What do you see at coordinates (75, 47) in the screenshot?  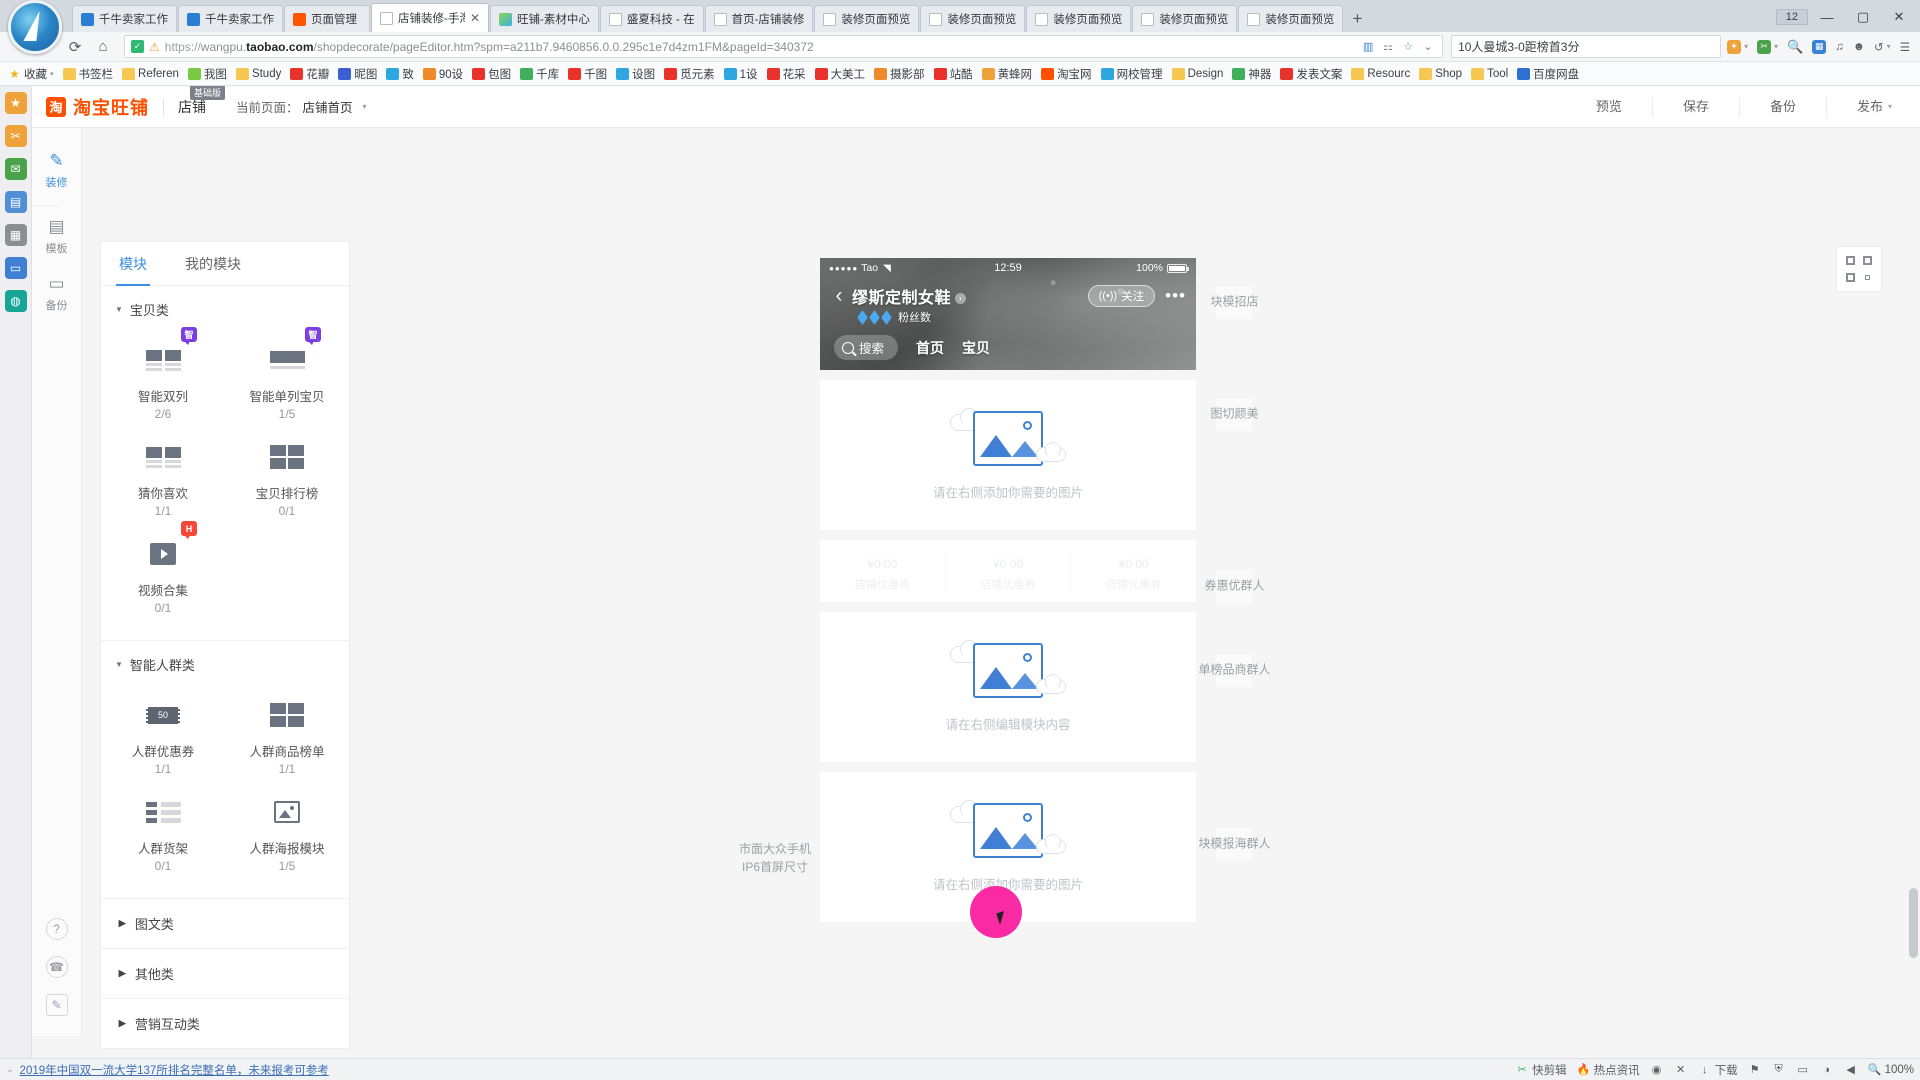 I see `reload-icon: ⟳` at bounding box center [75, 47].